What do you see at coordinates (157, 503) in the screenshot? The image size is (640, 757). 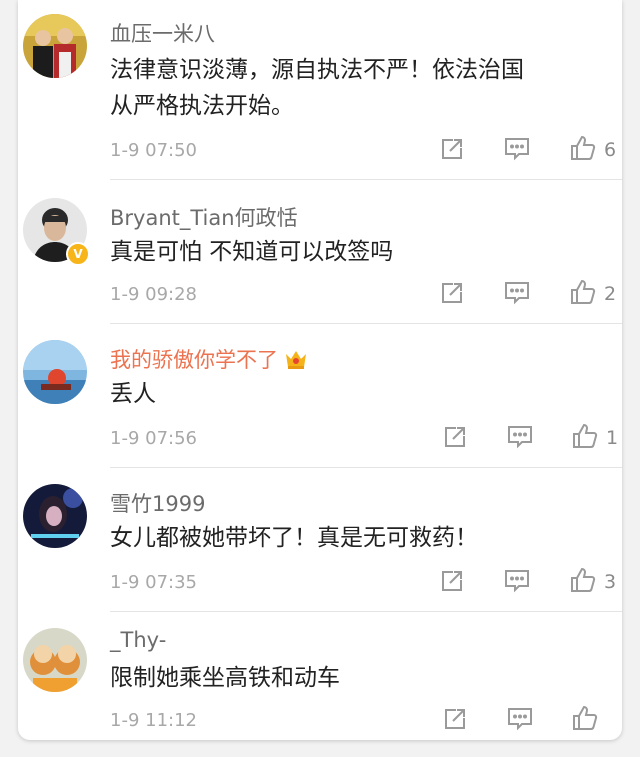 I see `username: 雪竹1999` at bounding box center [157, 503].